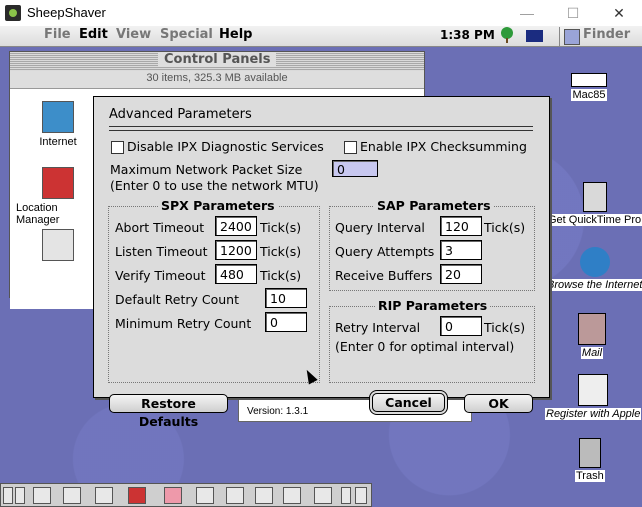 The image size is (642, 507). I want to click on max-packet-label: Maximum Network Packet Size, so click(206, 169).